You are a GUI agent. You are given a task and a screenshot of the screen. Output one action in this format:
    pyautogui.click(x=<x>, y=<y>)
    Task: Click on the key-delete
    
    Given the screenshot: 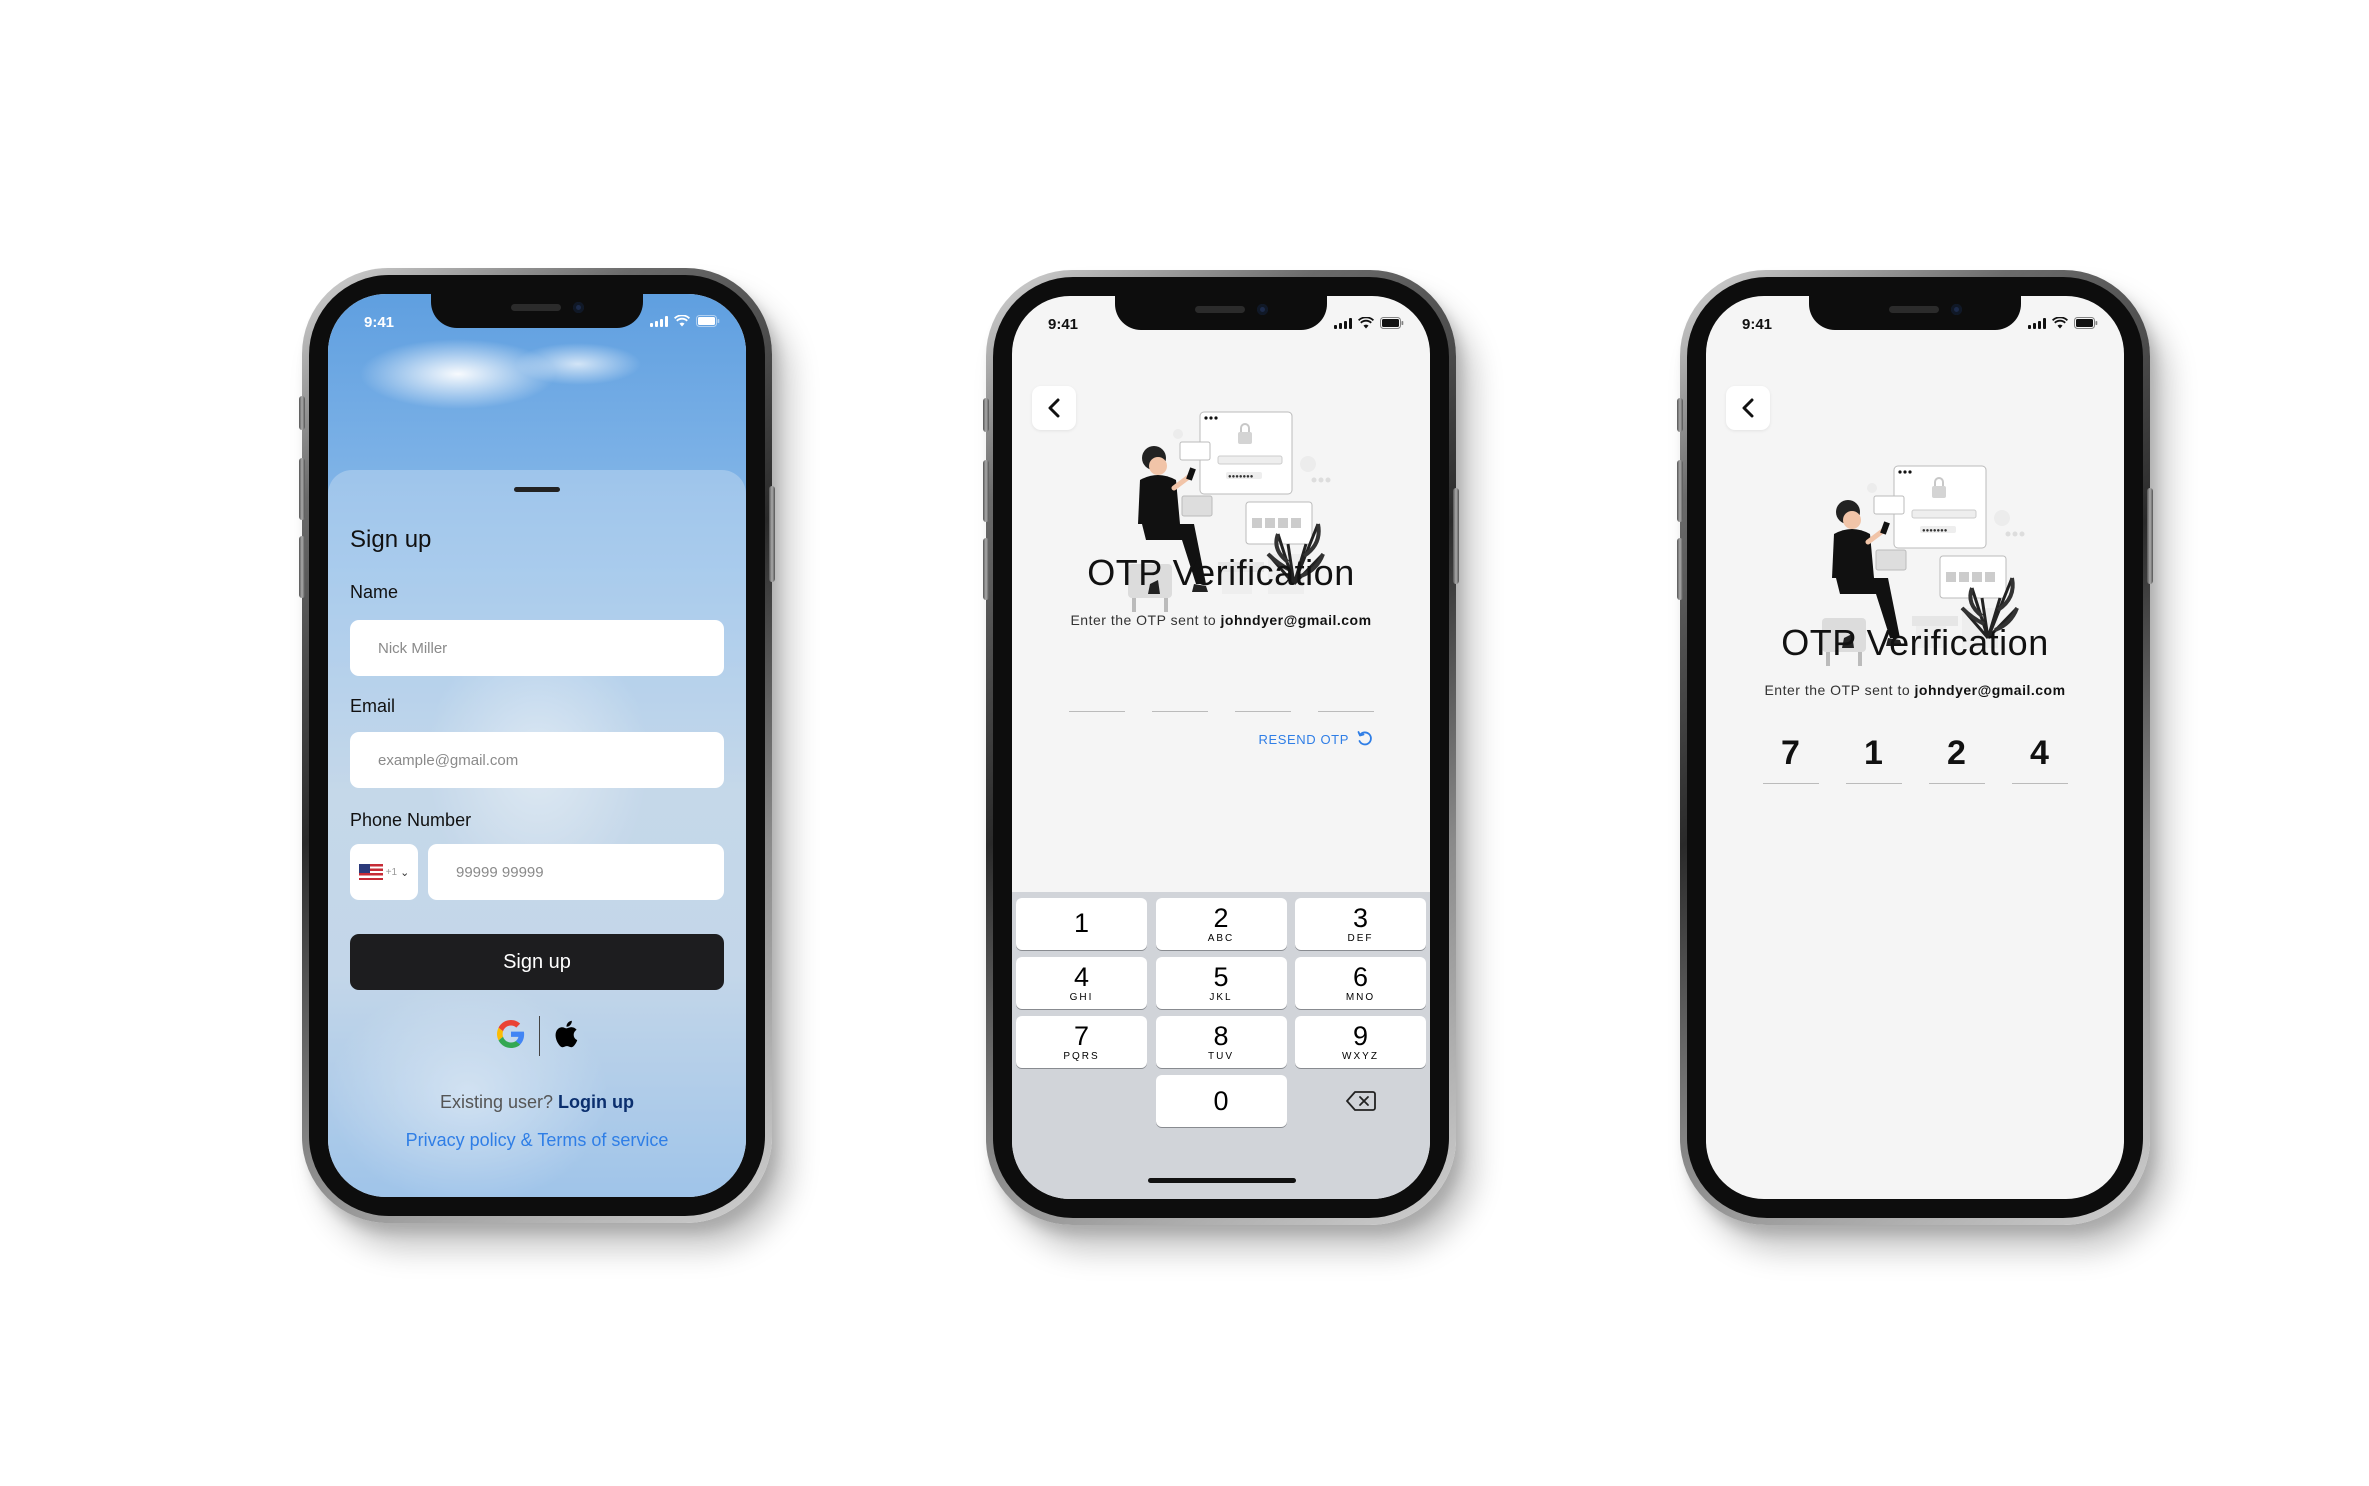 What is the action you would take?
    pyautogui.click(x=1360, y=1101)
    